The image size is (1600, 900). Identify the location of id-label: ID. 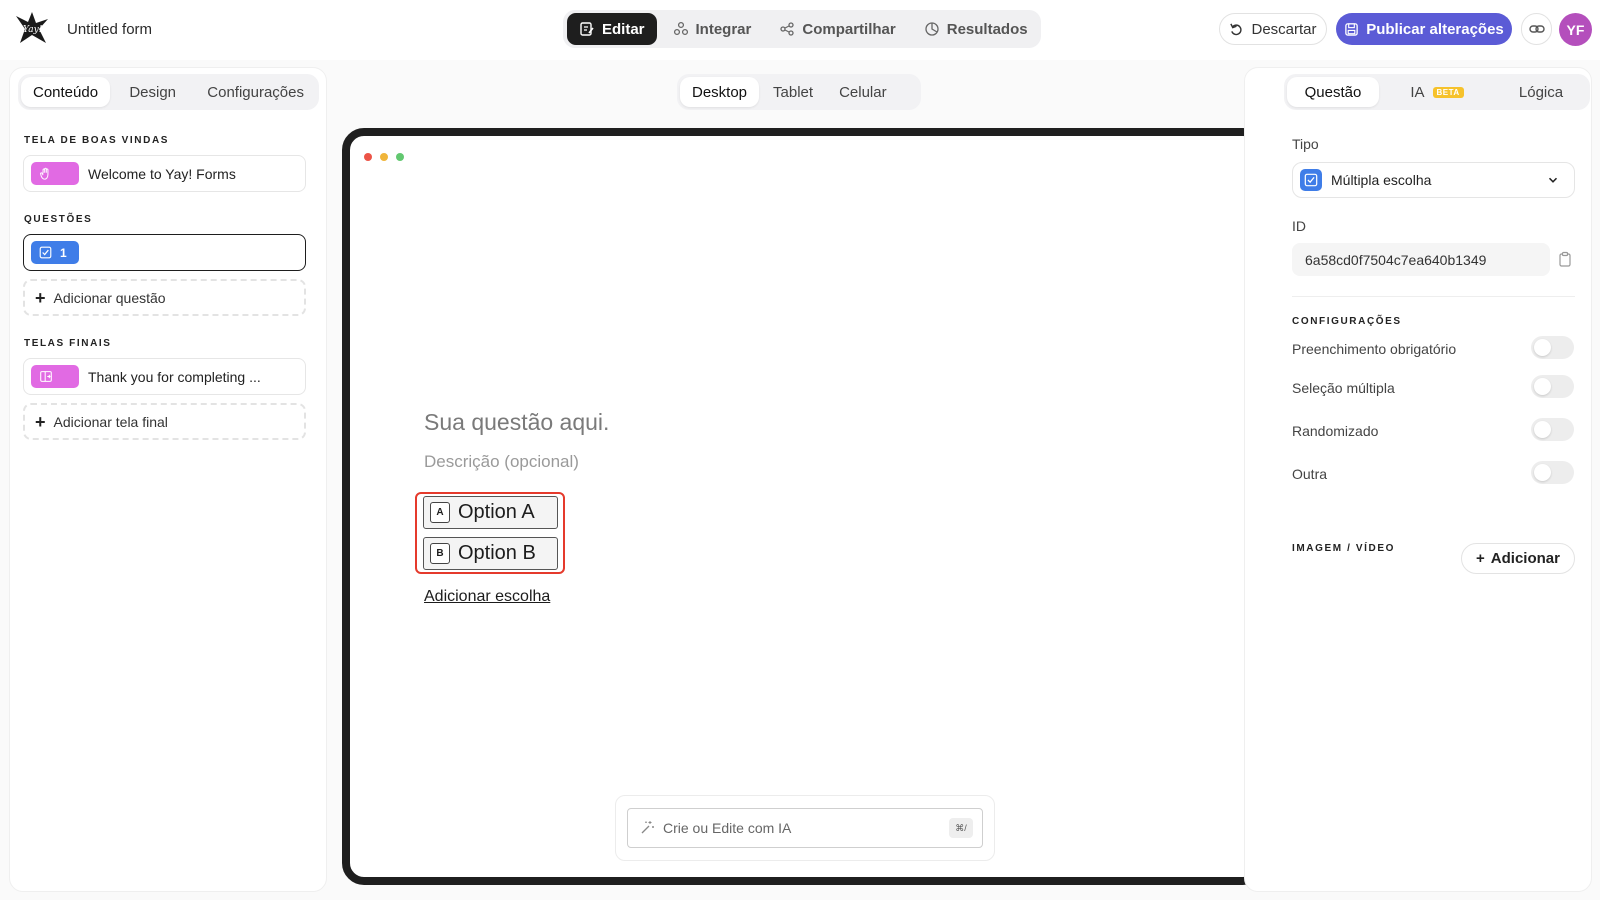
(1299, 226).